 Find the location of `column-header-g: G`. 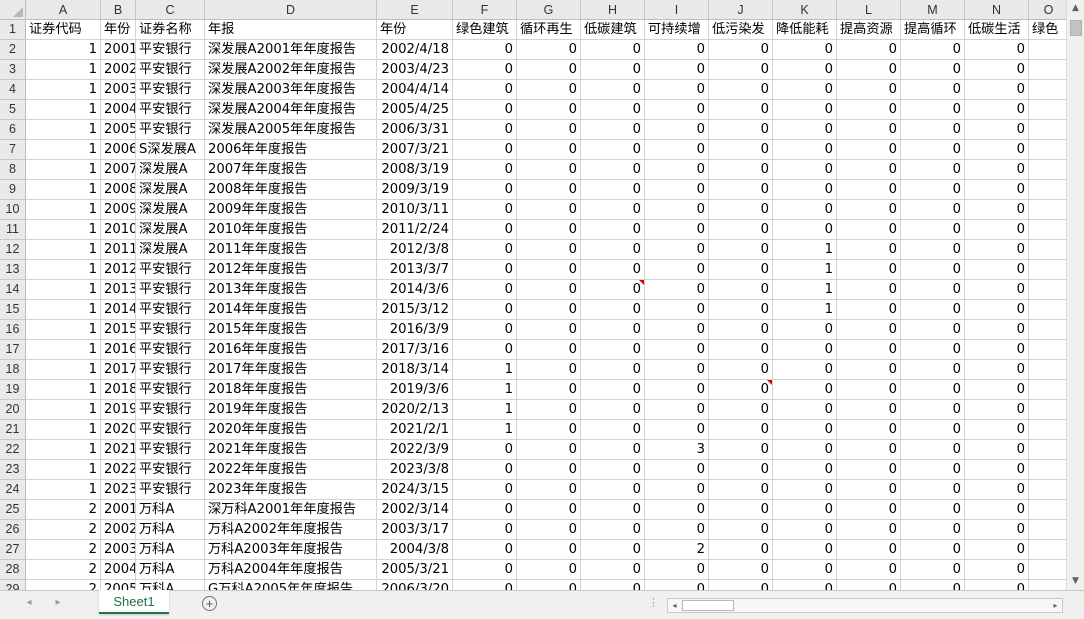

column-header-g: G is located at coordinates (549, 10).